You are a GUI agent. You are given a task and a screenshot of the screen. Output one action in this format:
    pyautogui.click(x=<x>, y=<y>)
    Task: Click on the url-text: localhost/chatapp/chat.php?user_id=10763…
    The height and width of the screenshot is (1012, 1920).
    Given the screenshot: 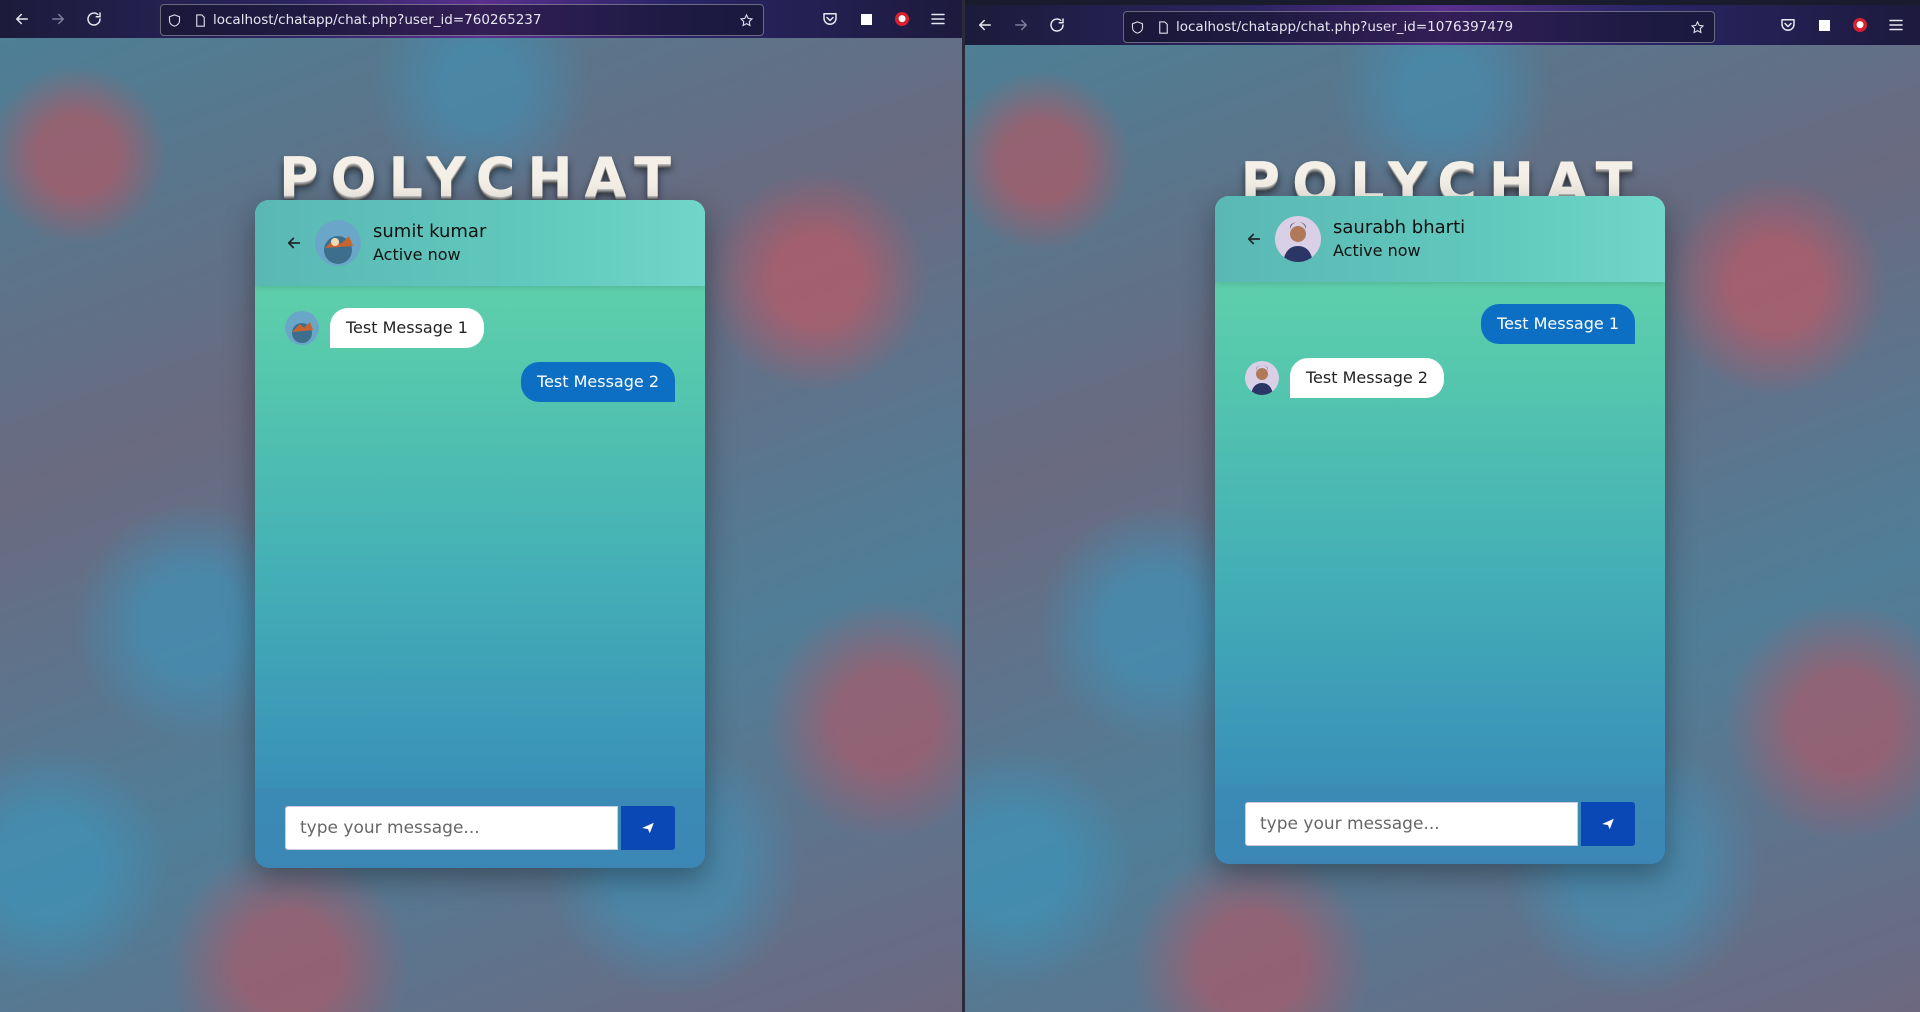 What is the action you would take?
    pyautogui.click(x=1430, y=27)
    